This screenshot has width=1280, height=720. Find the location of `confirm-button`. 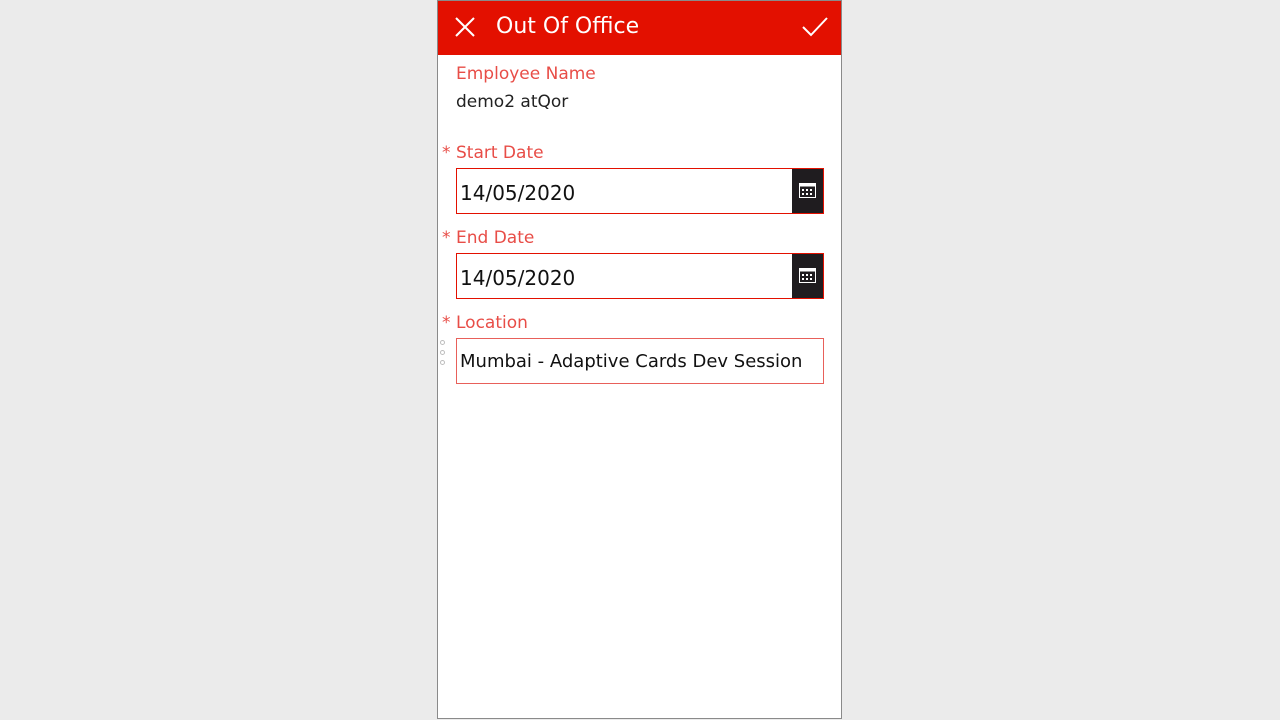

confirm-button is located at coordinates (815, 27).